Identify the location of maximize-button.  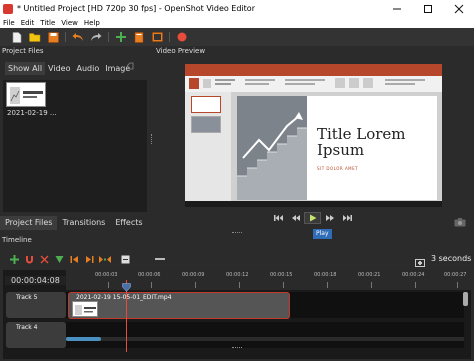
(427, 8).